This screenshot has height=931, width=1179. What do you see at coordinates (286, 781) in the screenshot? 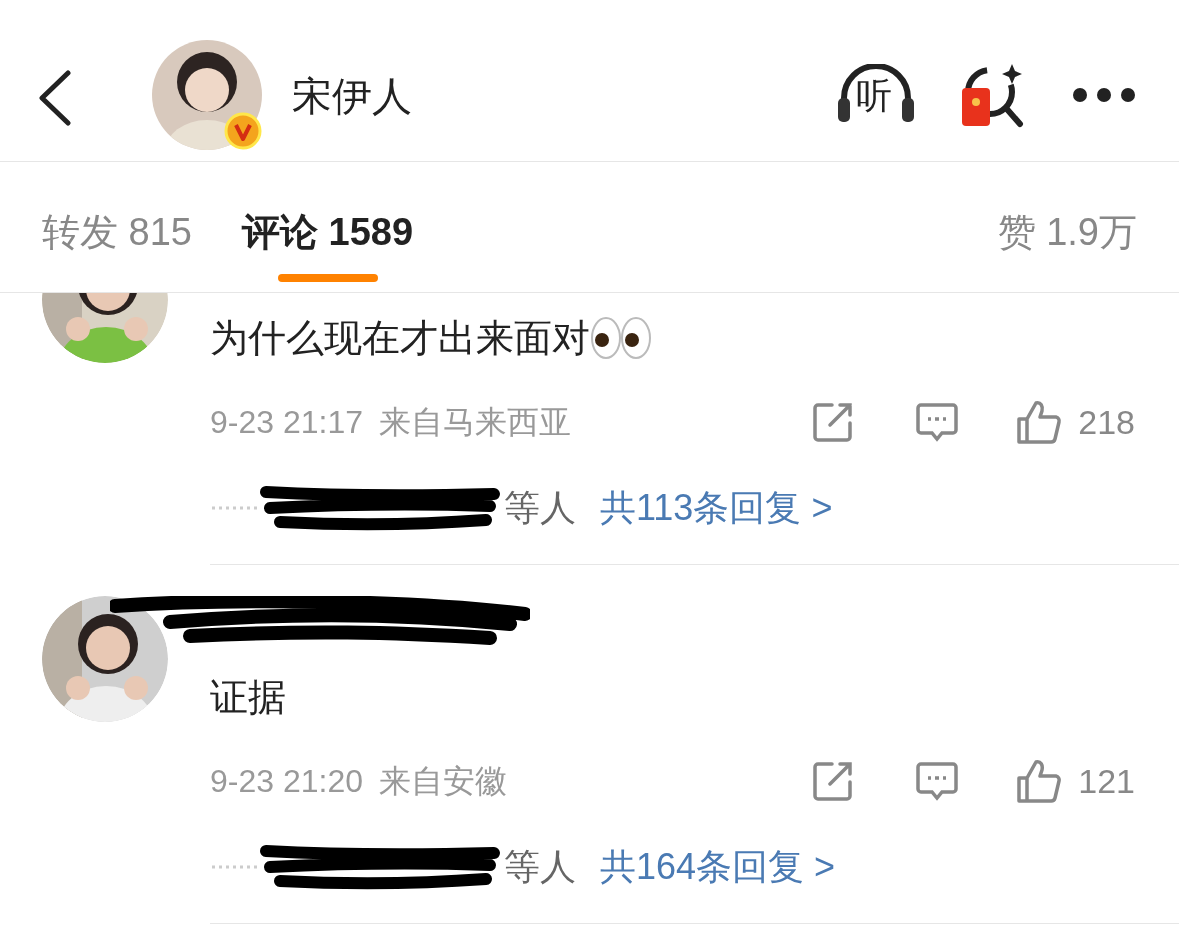
I see `comment-time: 9-23 21:20` at bounding box center [286, 781].